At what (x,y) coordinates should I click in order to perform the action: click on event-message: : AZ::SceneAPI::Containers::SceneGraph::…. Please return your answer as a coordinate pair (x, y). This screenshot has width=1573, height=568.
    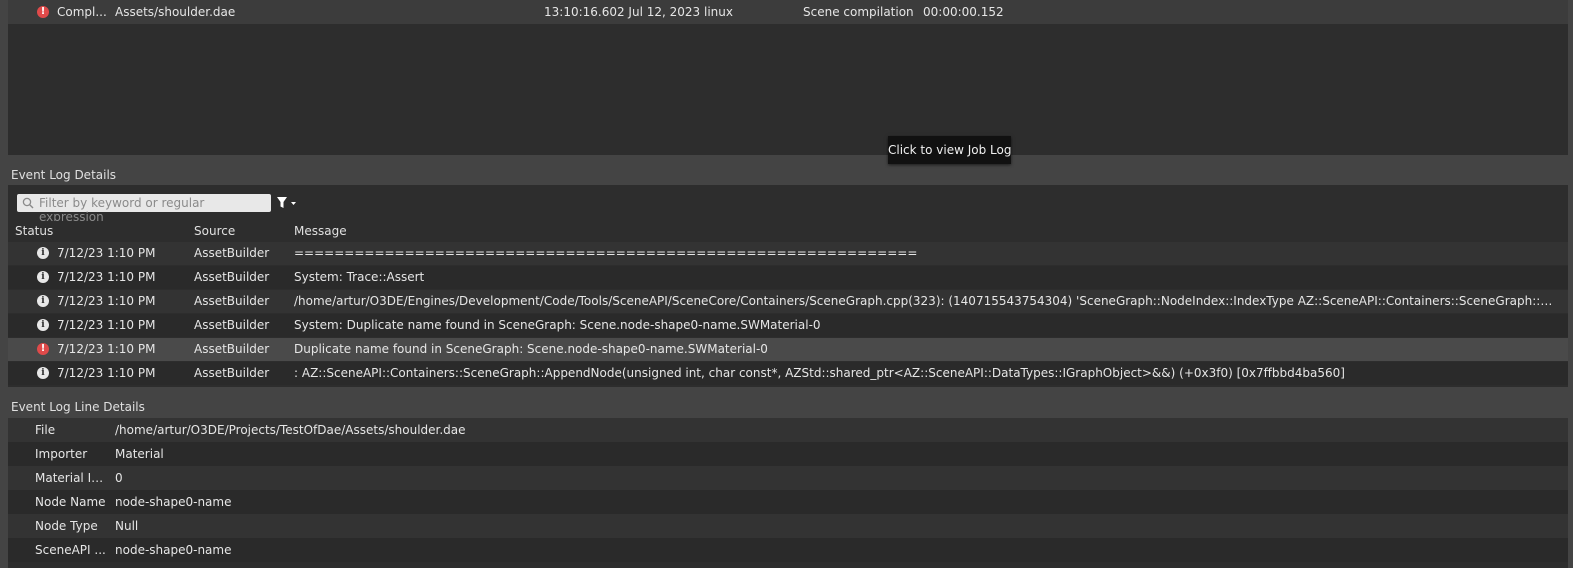
    Looking at the image, I should click on (819, 373).